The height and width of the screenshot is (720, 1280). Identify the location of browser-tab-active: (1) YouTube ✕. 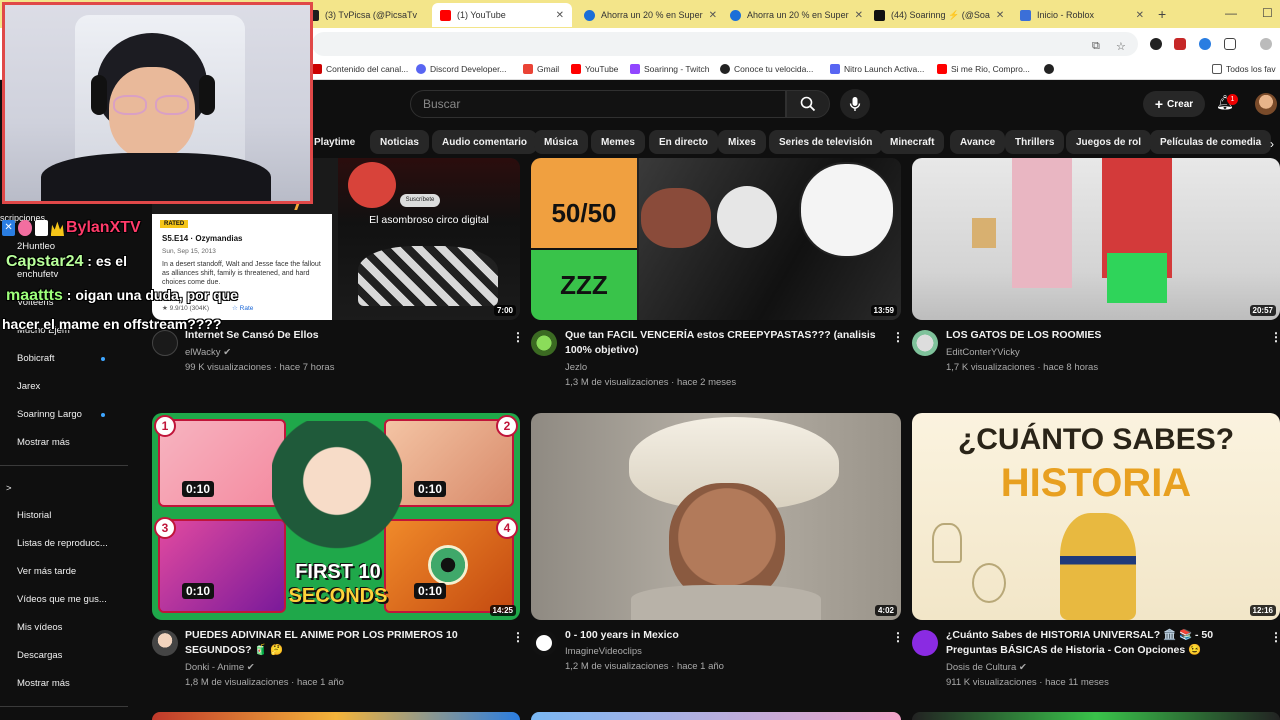
(502, 15).